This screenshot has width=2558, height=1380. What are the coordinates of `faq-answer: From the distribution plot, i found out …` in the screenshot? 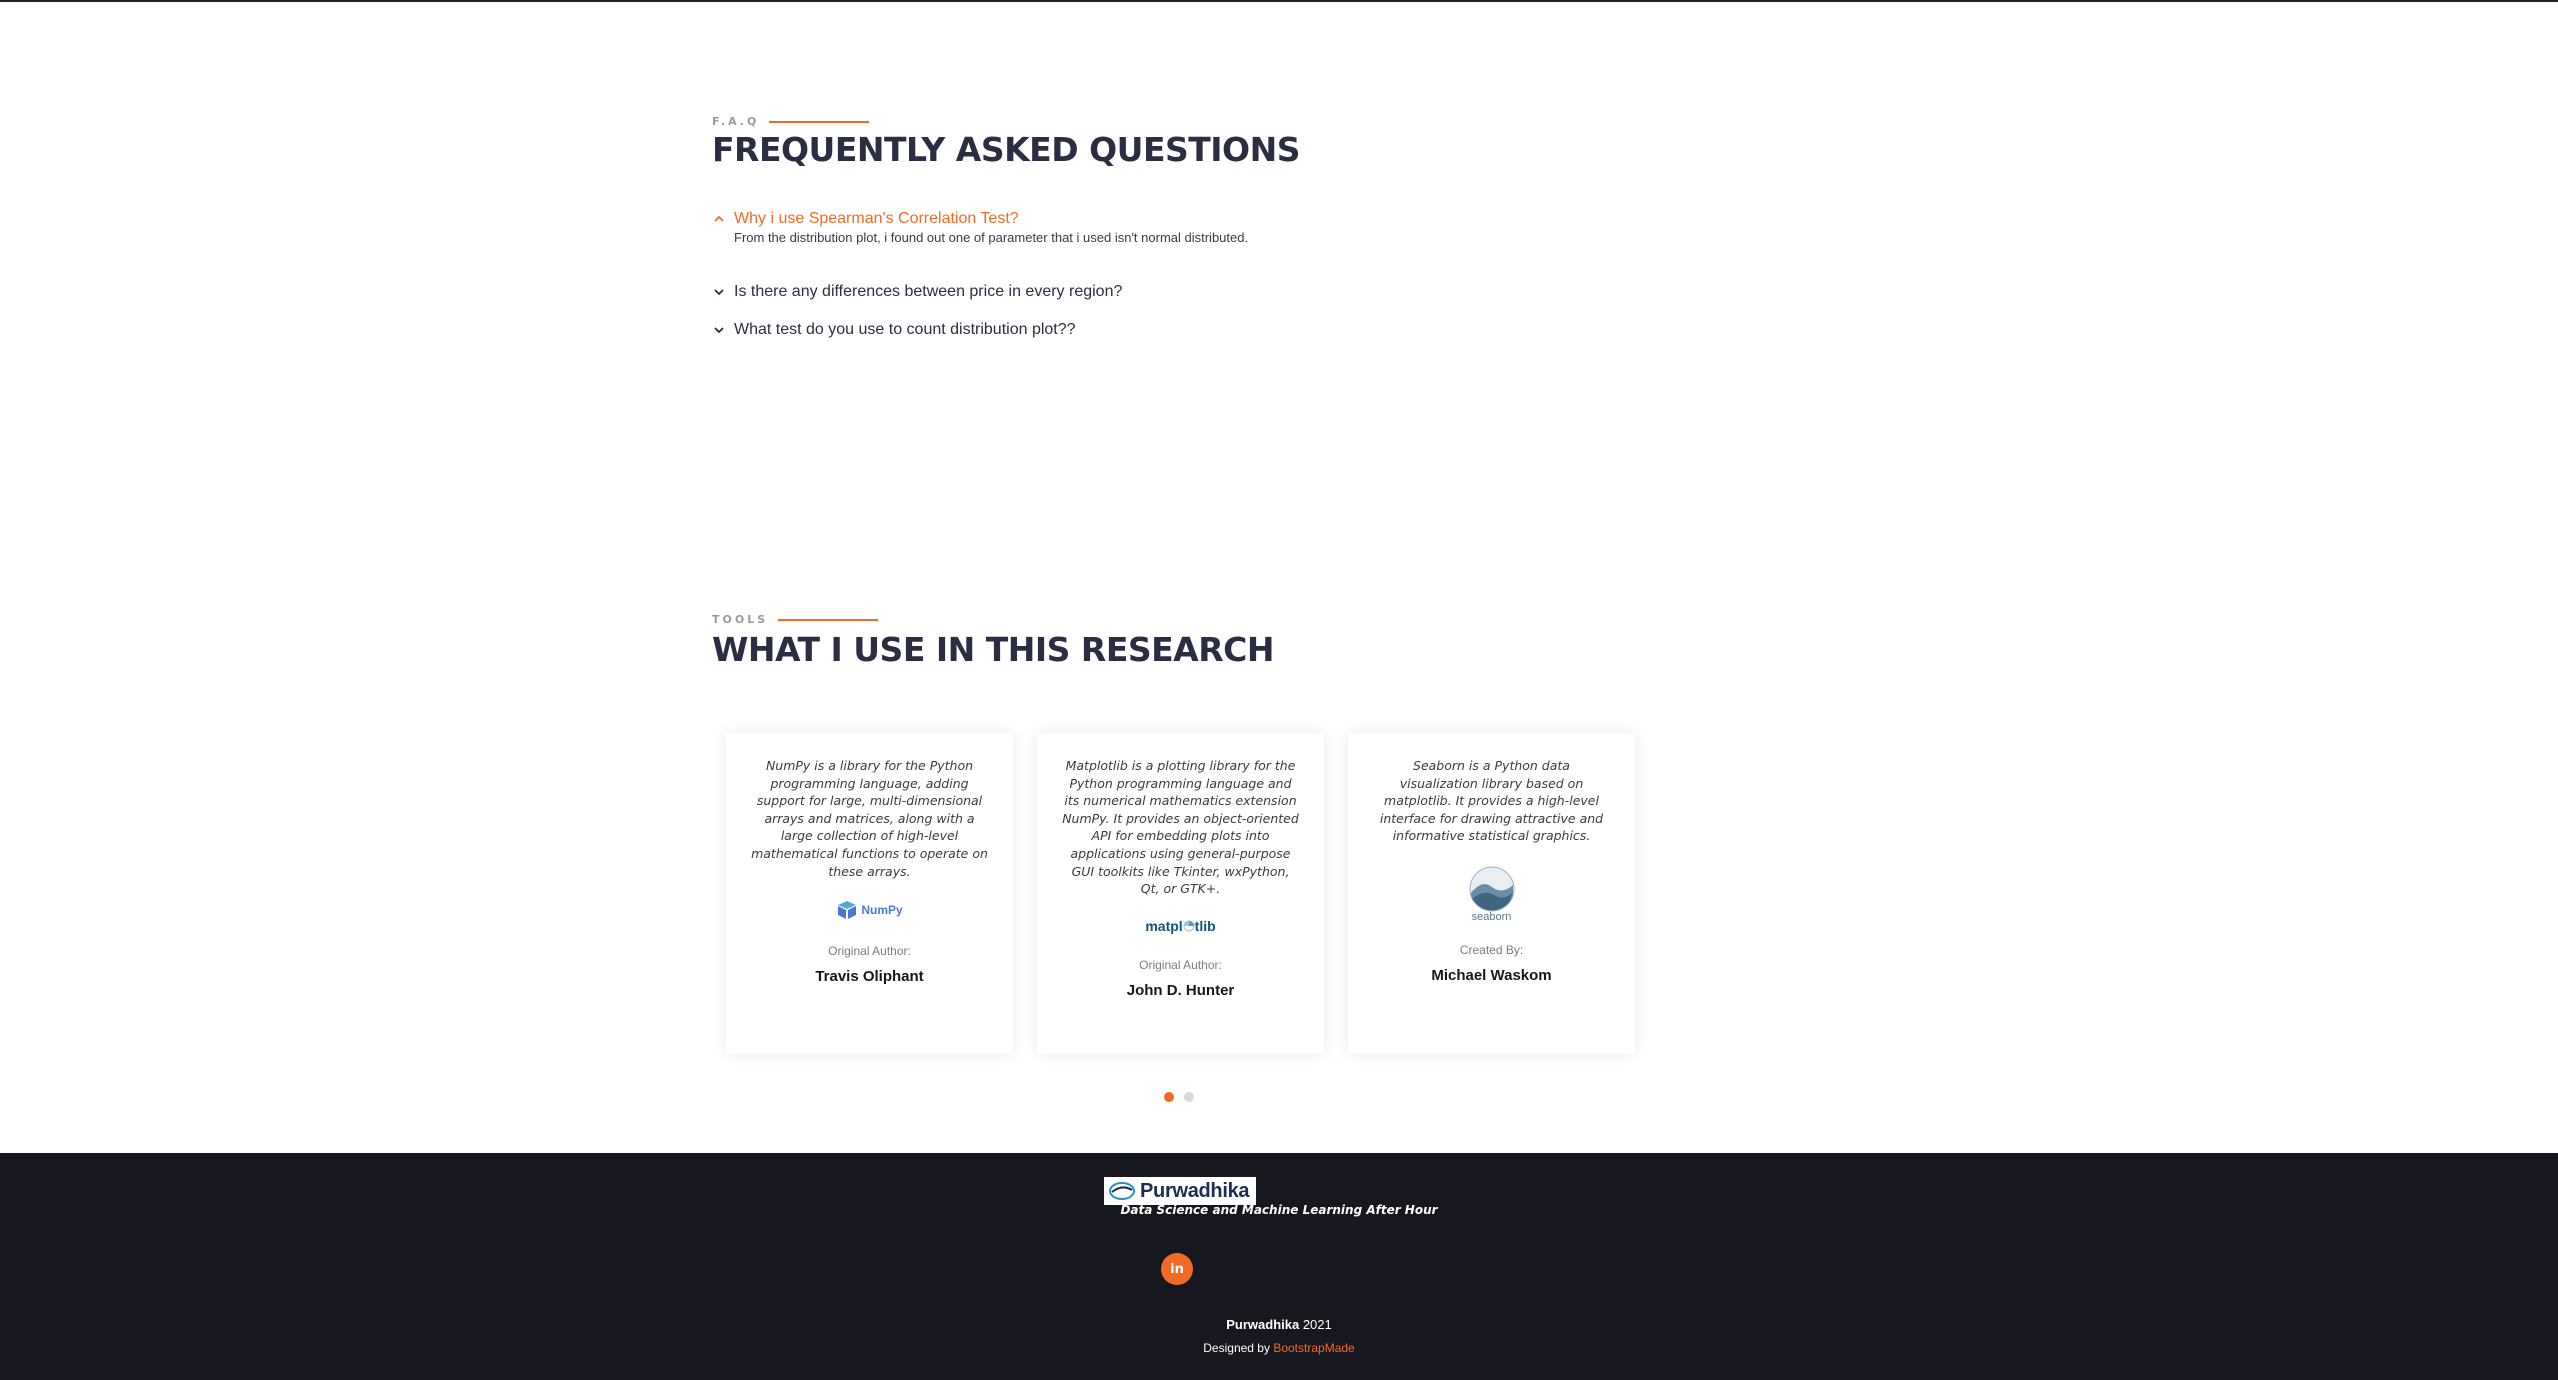 It's located at (991, 237).